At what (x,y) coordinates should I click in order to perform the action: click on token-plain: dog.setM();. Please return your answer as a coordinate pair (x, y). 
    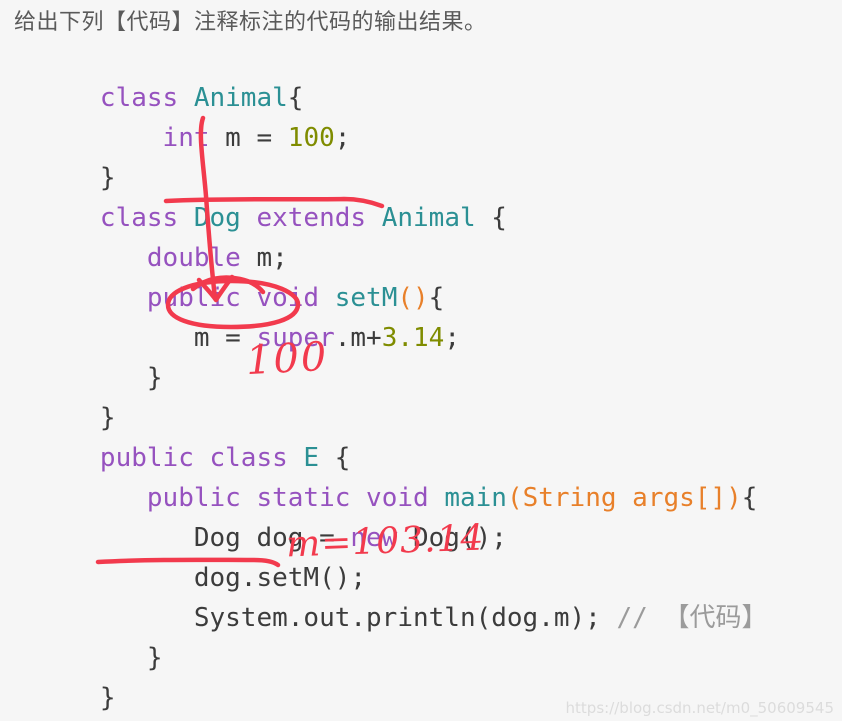
    Looking at the image, I should click on (233, 578).